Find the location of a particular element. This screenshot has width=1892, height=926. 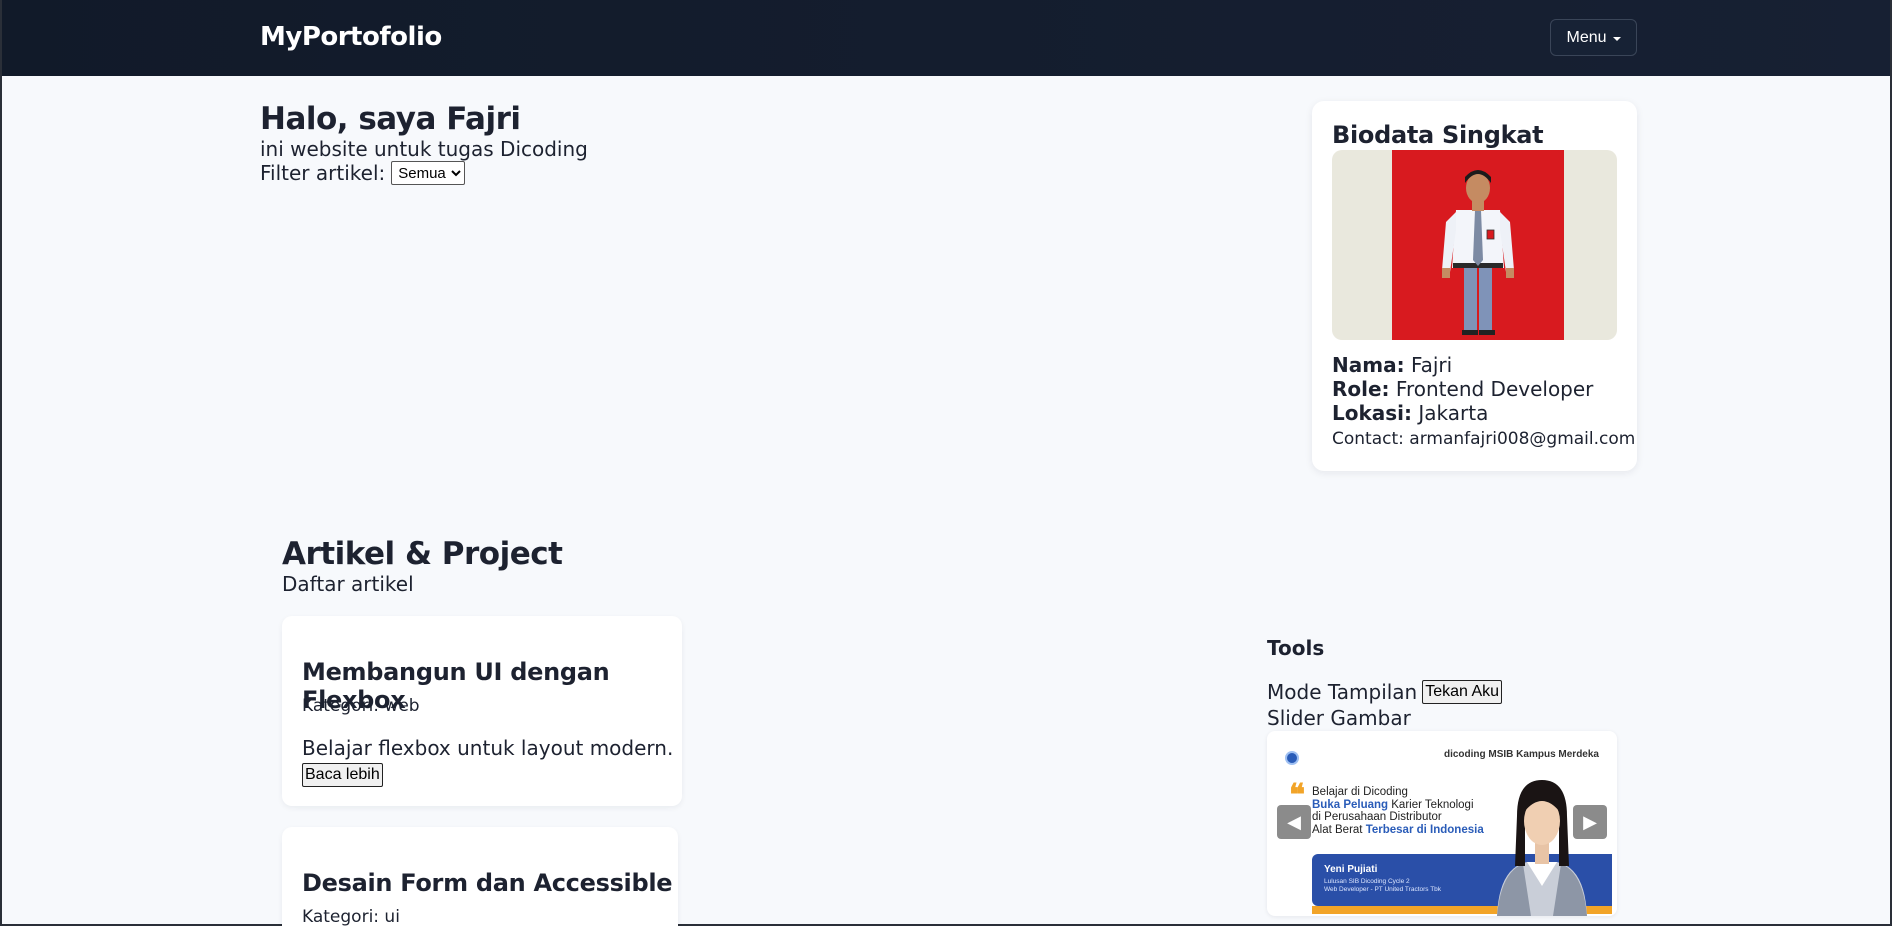

biodata-role: Role: Frontend Developer is located at coordinates (1462, 389).